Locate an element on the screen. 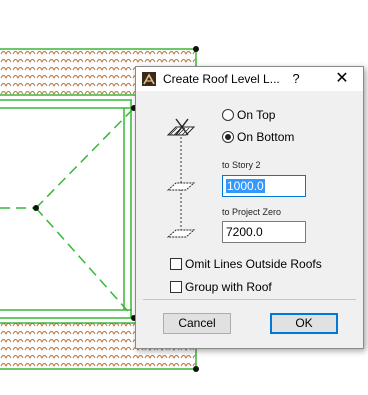 The width and height of the screenshot is (368, 395). archicad-icon is located at coordinates (149, 79).